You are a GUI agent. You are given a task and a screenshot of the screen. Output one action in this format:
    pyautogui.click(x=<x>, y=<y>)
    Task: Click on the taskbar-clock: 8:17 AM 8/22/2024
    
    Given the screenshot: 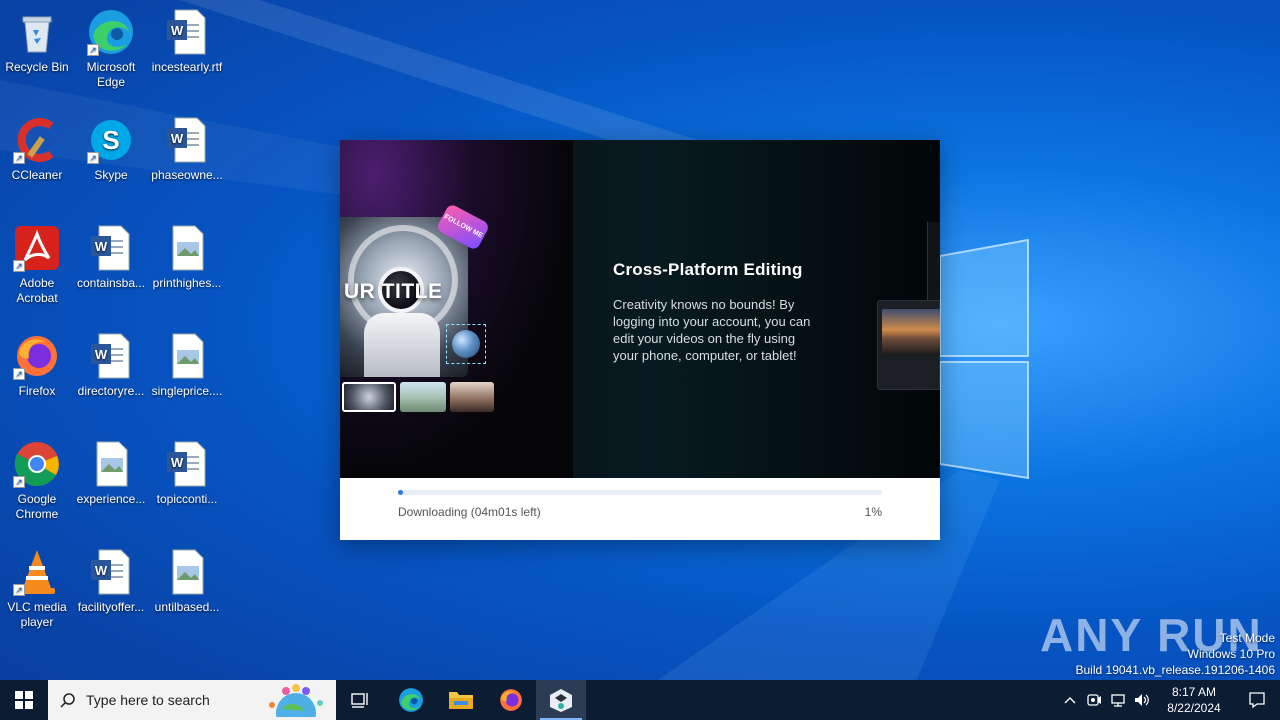 What is the action you would take?
    pyautogui.click(x=1194, y=700)
    